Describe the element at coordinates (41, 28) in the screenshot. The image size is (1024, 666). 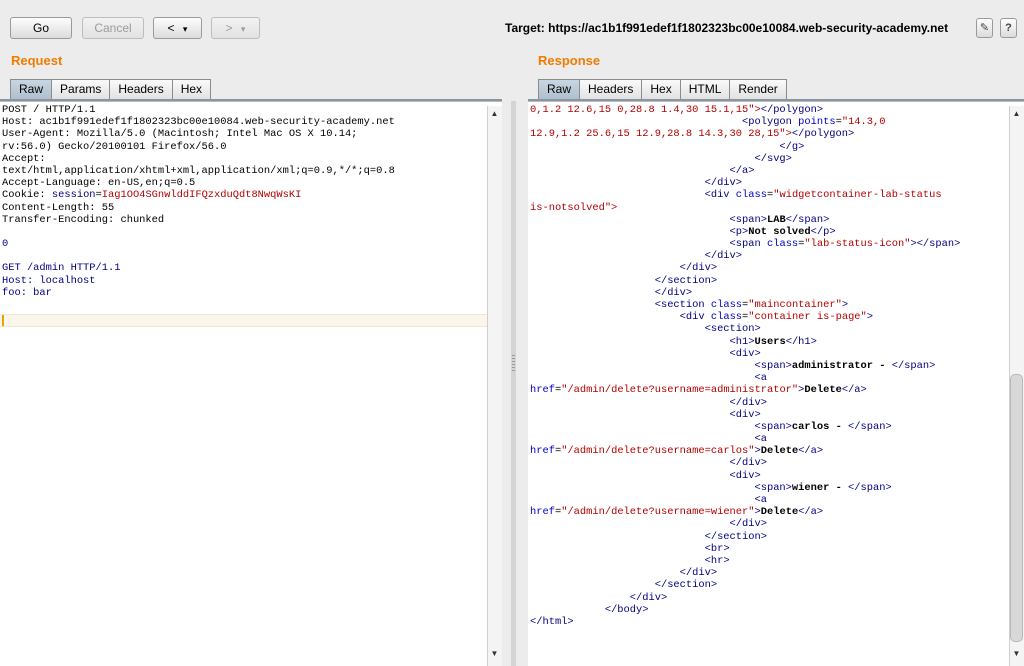
I see `go-button: Go` at that location.